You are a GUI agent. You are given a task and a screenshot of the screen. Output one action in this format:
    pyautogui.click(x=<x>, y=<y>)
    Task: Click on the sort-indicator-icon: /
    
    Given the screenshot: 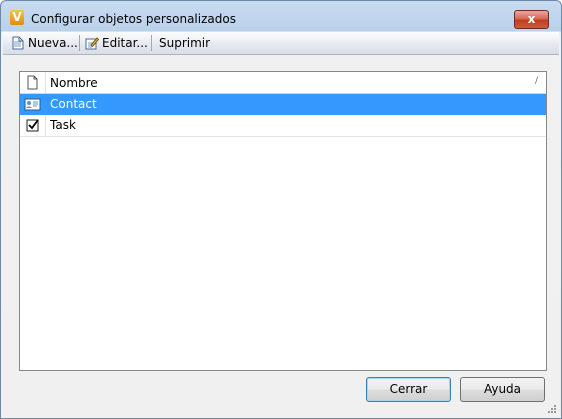 What is the action you would take?
    pyautogui.click(x=536, y=81)
    